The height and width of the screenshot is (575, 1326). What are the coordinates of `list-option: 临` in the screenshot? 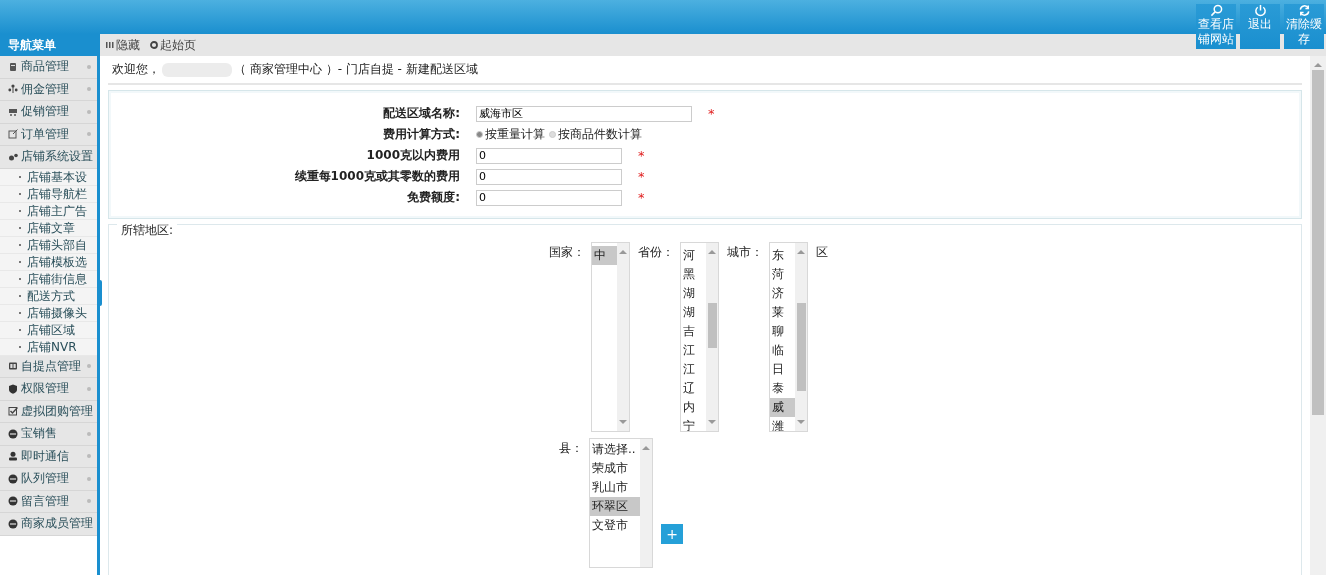 It's located at (782, 350).